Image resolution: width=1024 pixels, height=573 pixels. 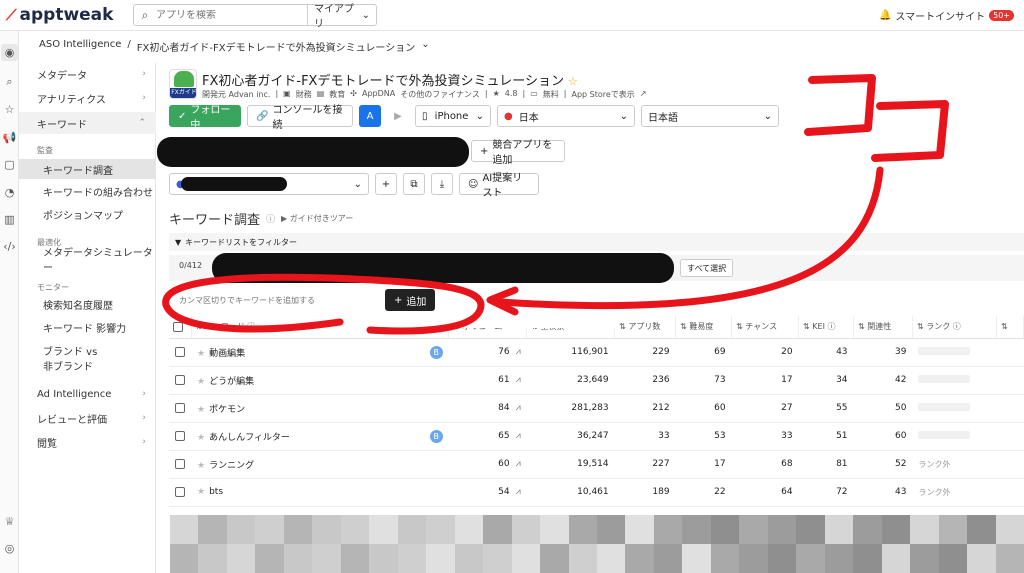 What do you see at coordinates (442, 184) in the screenshot?
I see `download-button: ⤓` at bounding box center [442, 184].